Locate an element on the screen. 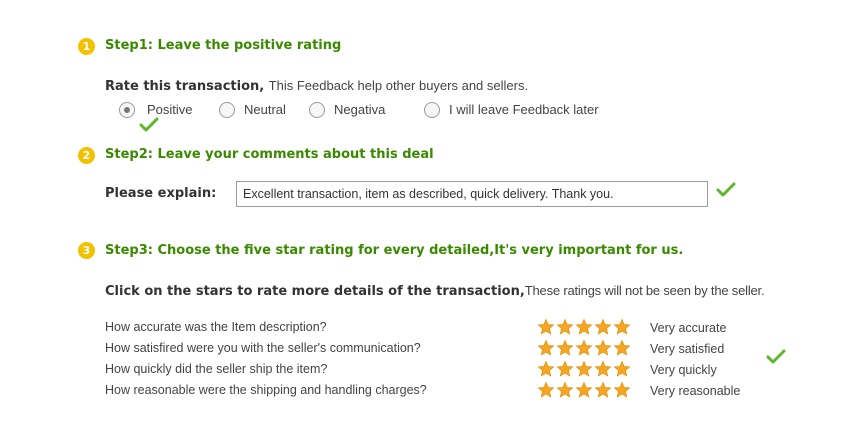  step3-badge: 3 is located at coordinates (86, 250).